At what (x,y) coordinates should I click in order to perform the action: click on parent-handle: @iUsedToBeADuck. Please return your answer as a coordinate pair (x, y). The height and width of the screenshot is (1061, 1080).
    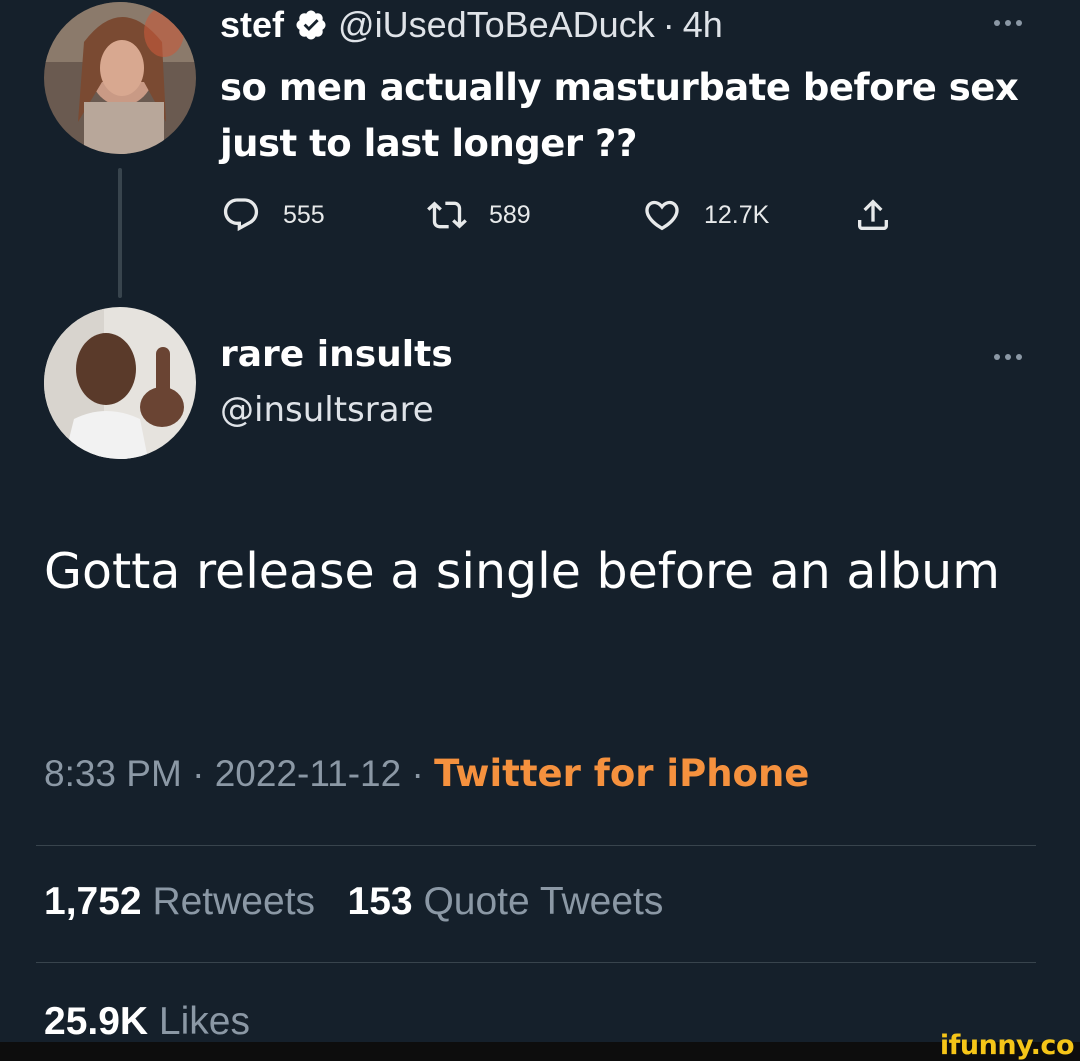
    Looking at the image, I should click on (496, 25).